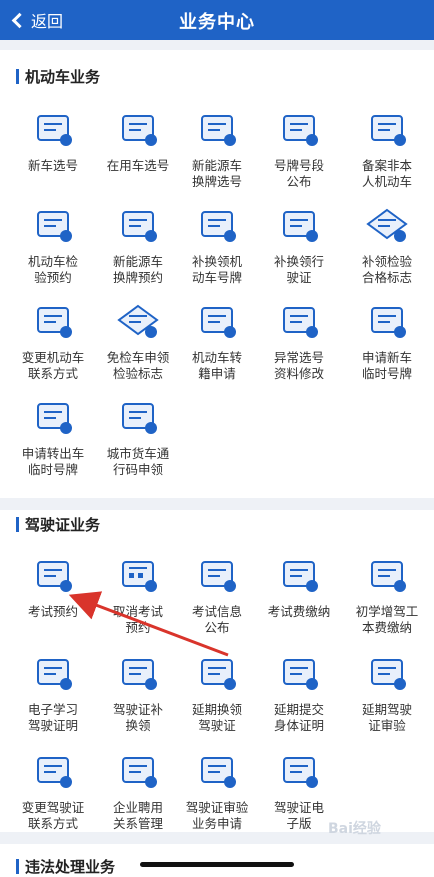 The image size is (434, 877). Describe the element at coordinates (137, 269) in the screenshot. I see `service-item-label: 新能源车 换牌预约` at that location.